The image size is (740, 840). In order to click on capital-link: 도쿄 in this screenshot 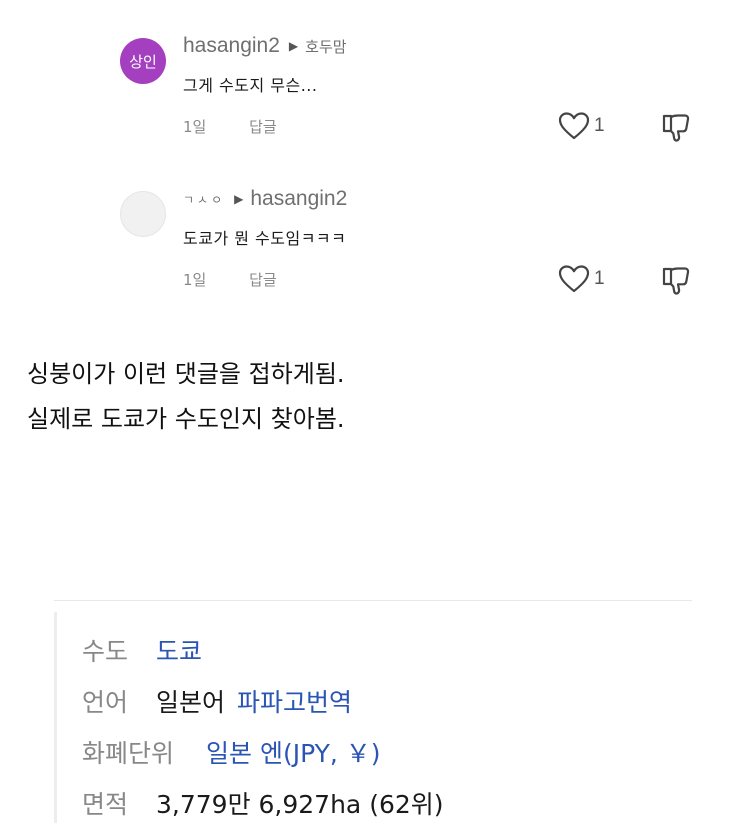, I will do `click(179, 650)`.